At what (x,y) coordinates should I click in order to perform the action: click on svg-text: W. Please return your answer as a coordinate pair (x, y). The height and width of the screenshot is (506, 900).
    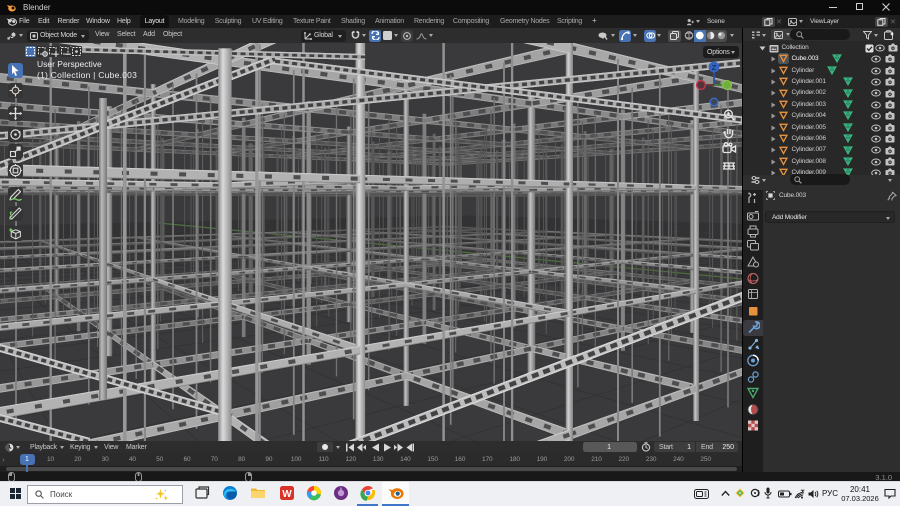
    Looking at the image, I should click on (287, 494).